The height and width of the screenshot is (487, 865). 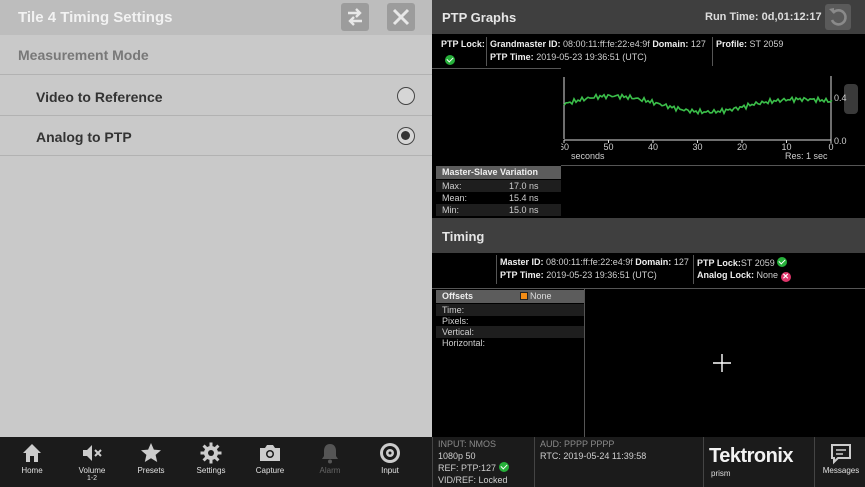 What do you see at coordinates (464, 343) in the screenshot?
I see `offset-row-horizontal: Horizontal:` at bounding box center [464, 343].